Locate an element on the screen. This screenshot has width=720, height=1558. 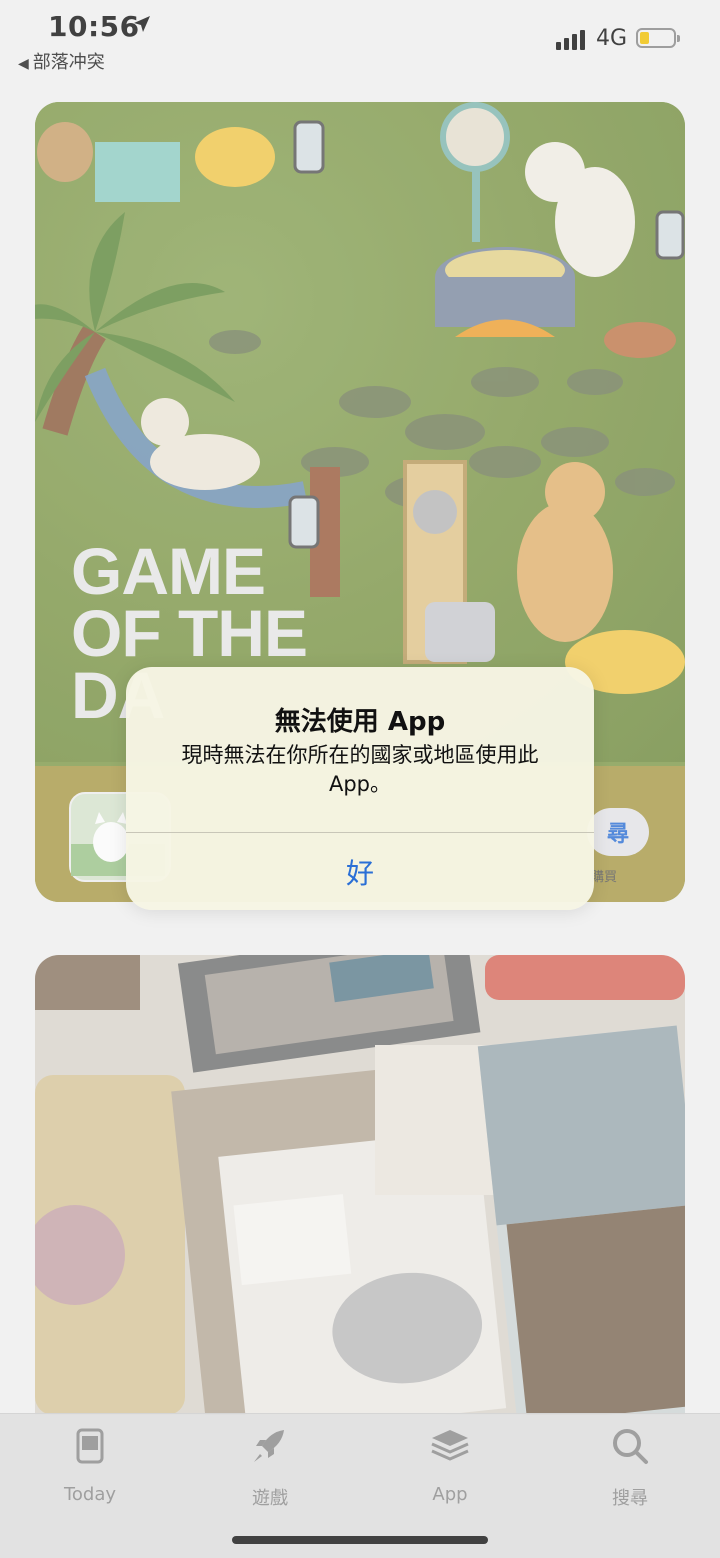
app-unavailable-alert: 無法使用 App 現時無法在你所在的國家或地區使用此 App。 好 is located at coordinates (360, 788).